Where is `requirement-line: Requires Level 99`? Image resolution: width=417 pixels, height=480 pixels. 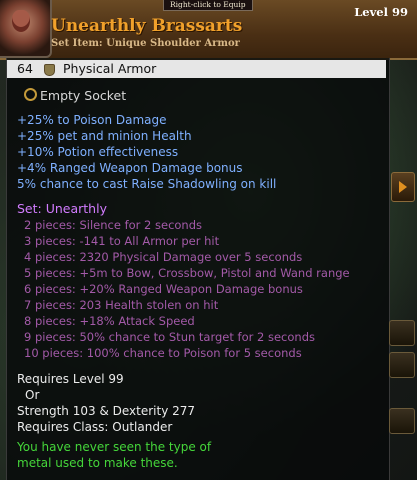
requirement-line: Requires Level 99 is located at coordinates (70, 379).